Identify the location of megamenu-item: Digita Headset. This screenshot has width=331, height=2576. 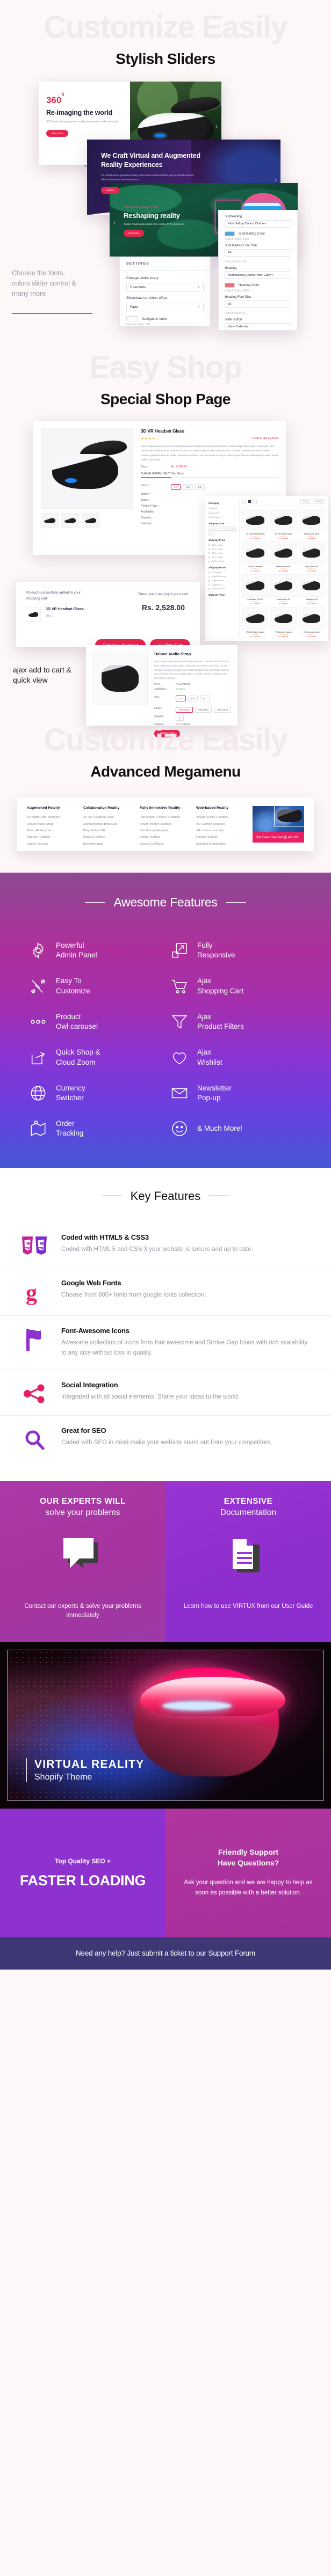
(165, 837).